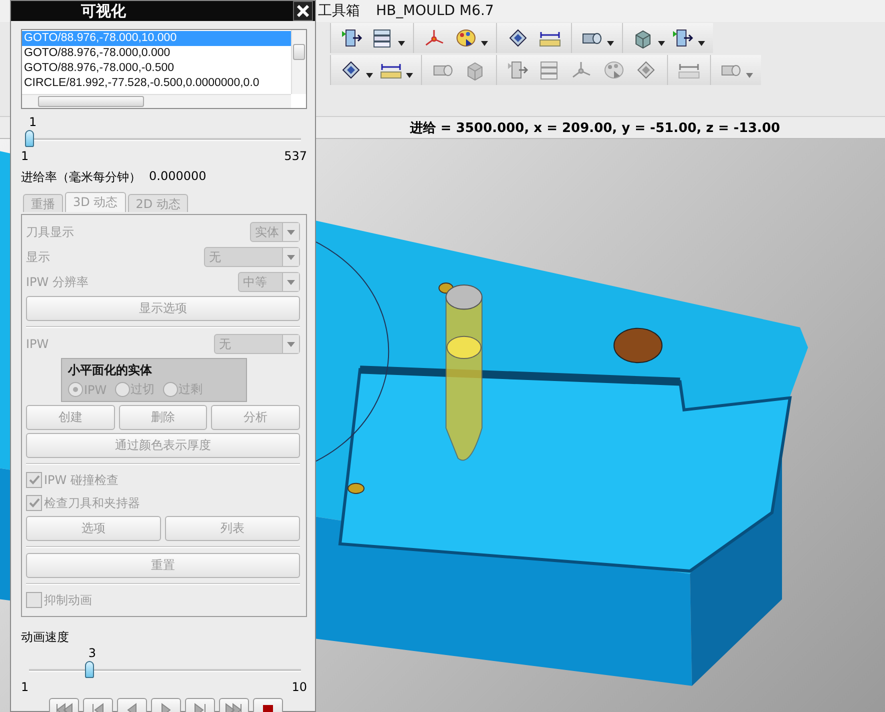 The image size is (885, 712). Describe the element at coordinates (95, 202) in the screenshot. I see `tab: 3D 动态` at that location.